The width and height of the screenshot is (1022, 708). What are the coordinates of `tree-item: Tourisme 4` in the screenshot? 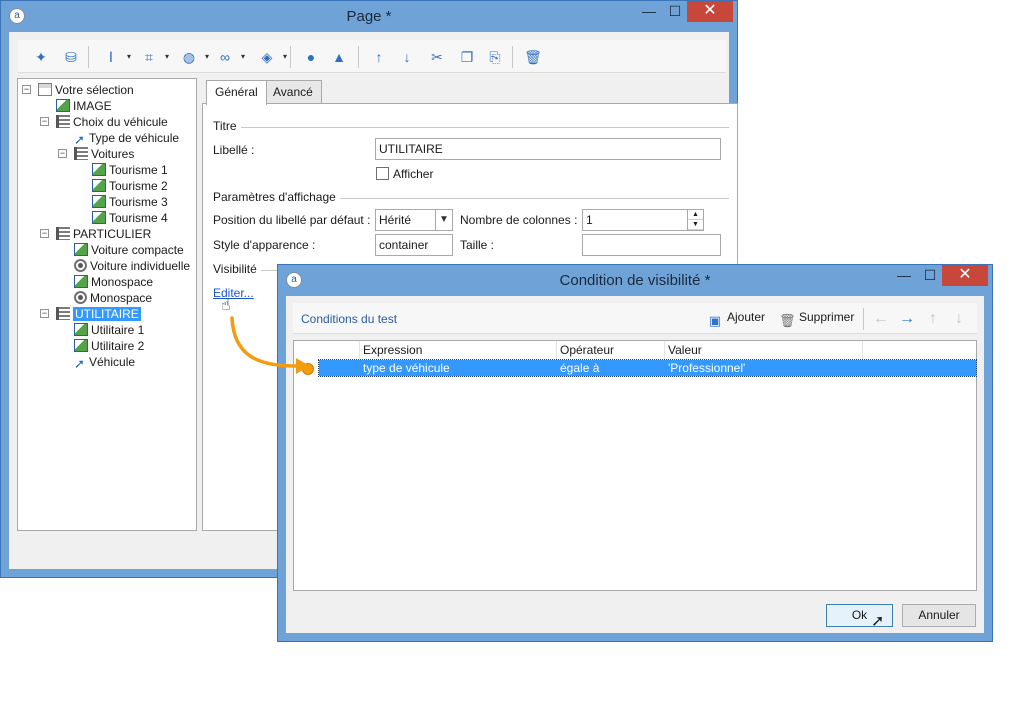 It's located at (130, 218).